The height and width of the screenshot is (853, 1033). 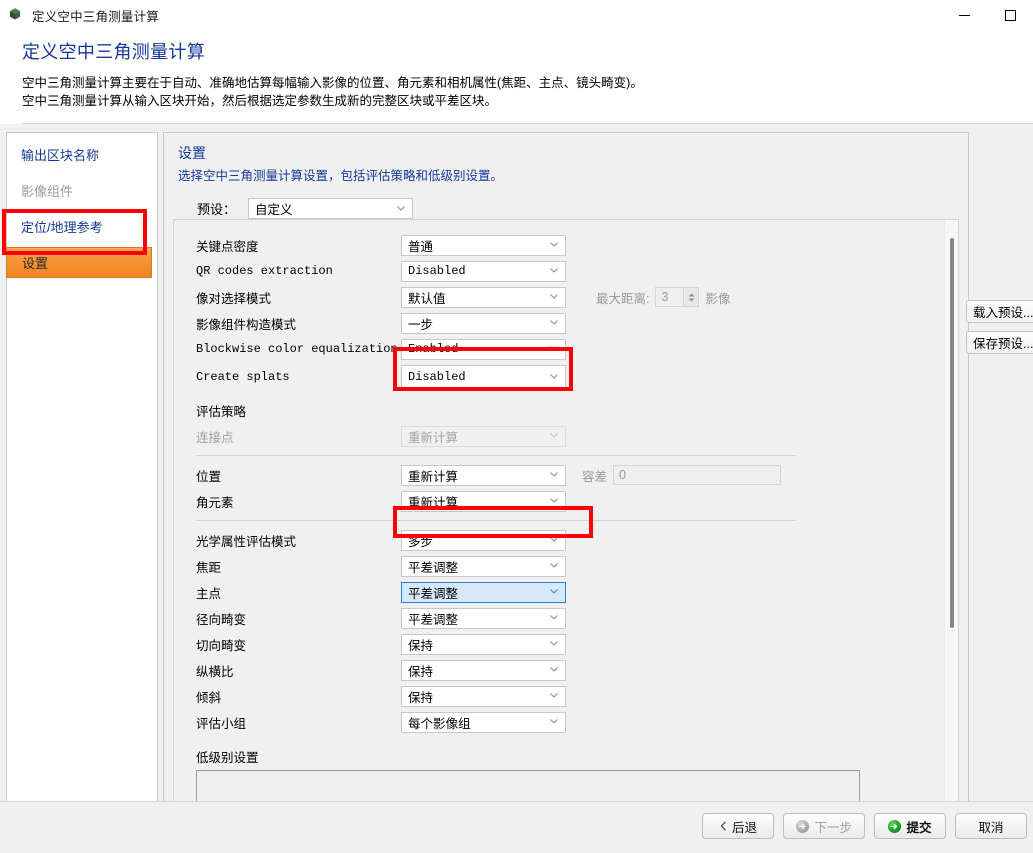 I want to click on aspect-ratio-select: 保持, so click(x=483, y=670).